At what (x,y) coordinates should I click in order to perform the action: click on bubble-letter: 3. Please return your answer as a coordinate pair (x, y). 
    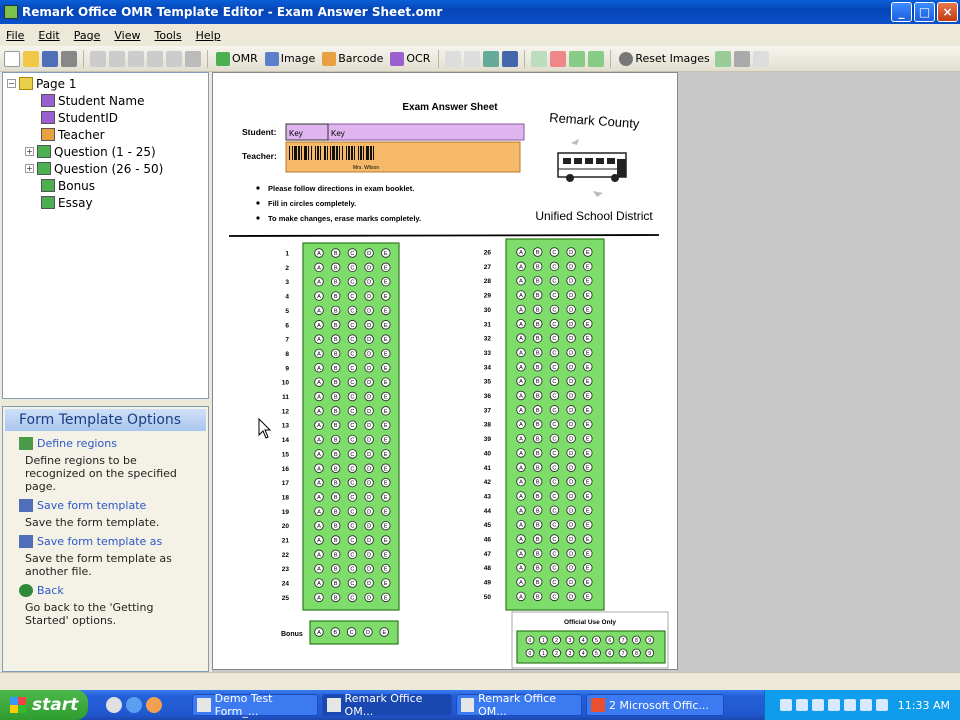
    Looking at the image, I should click on (569, 641).